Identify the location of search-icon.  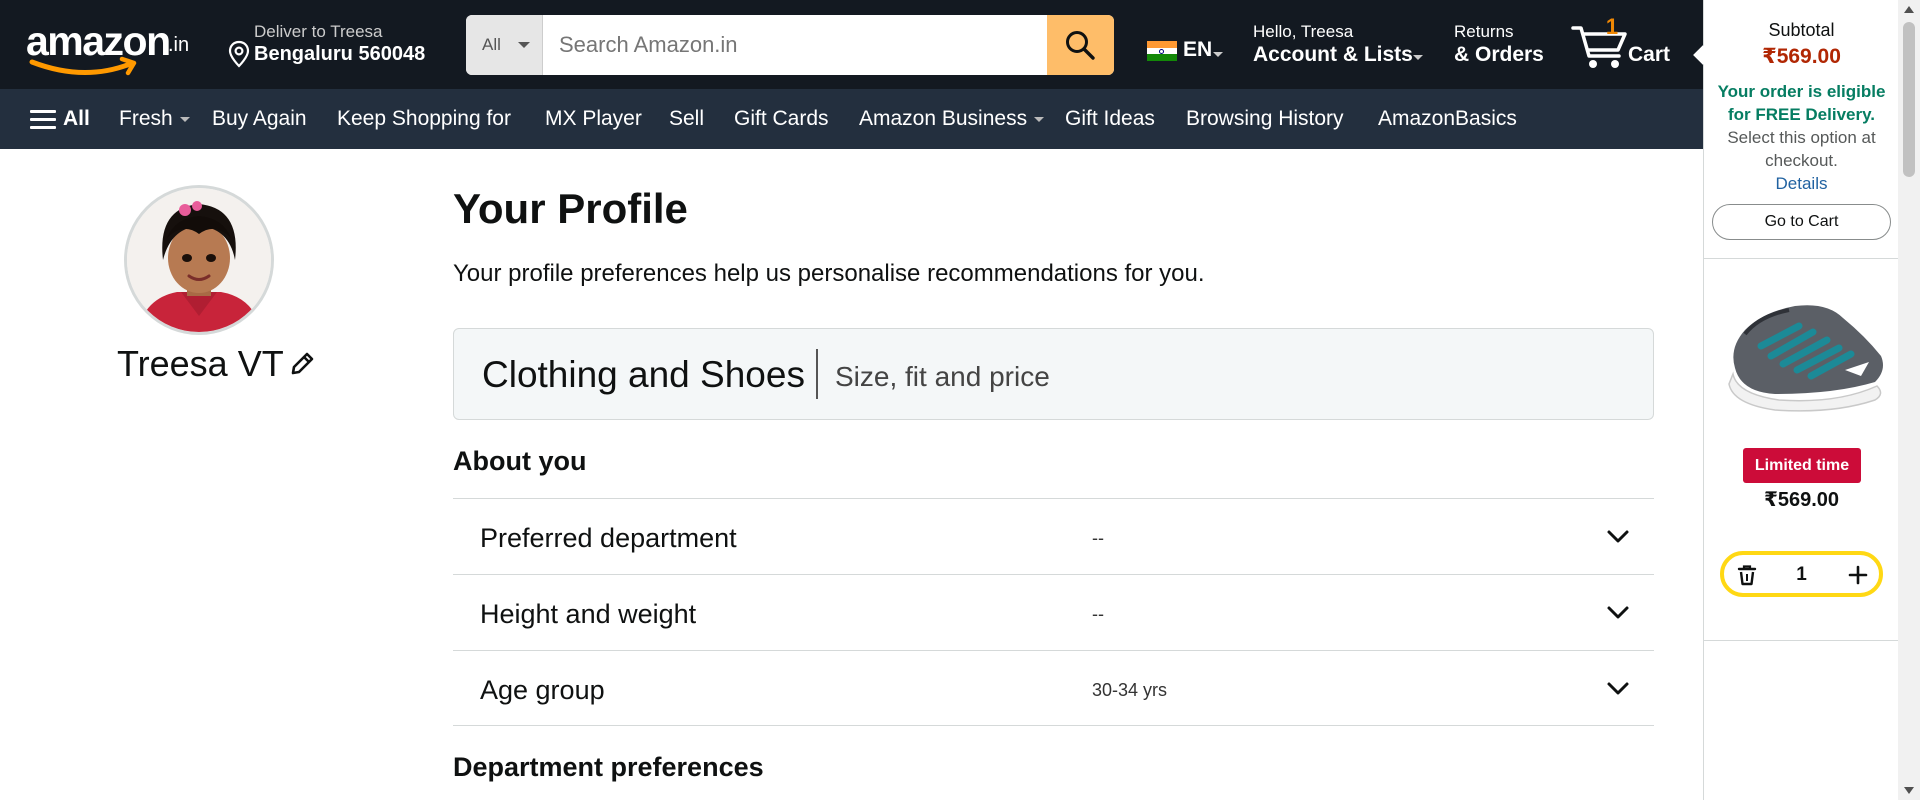
(1080, 45).